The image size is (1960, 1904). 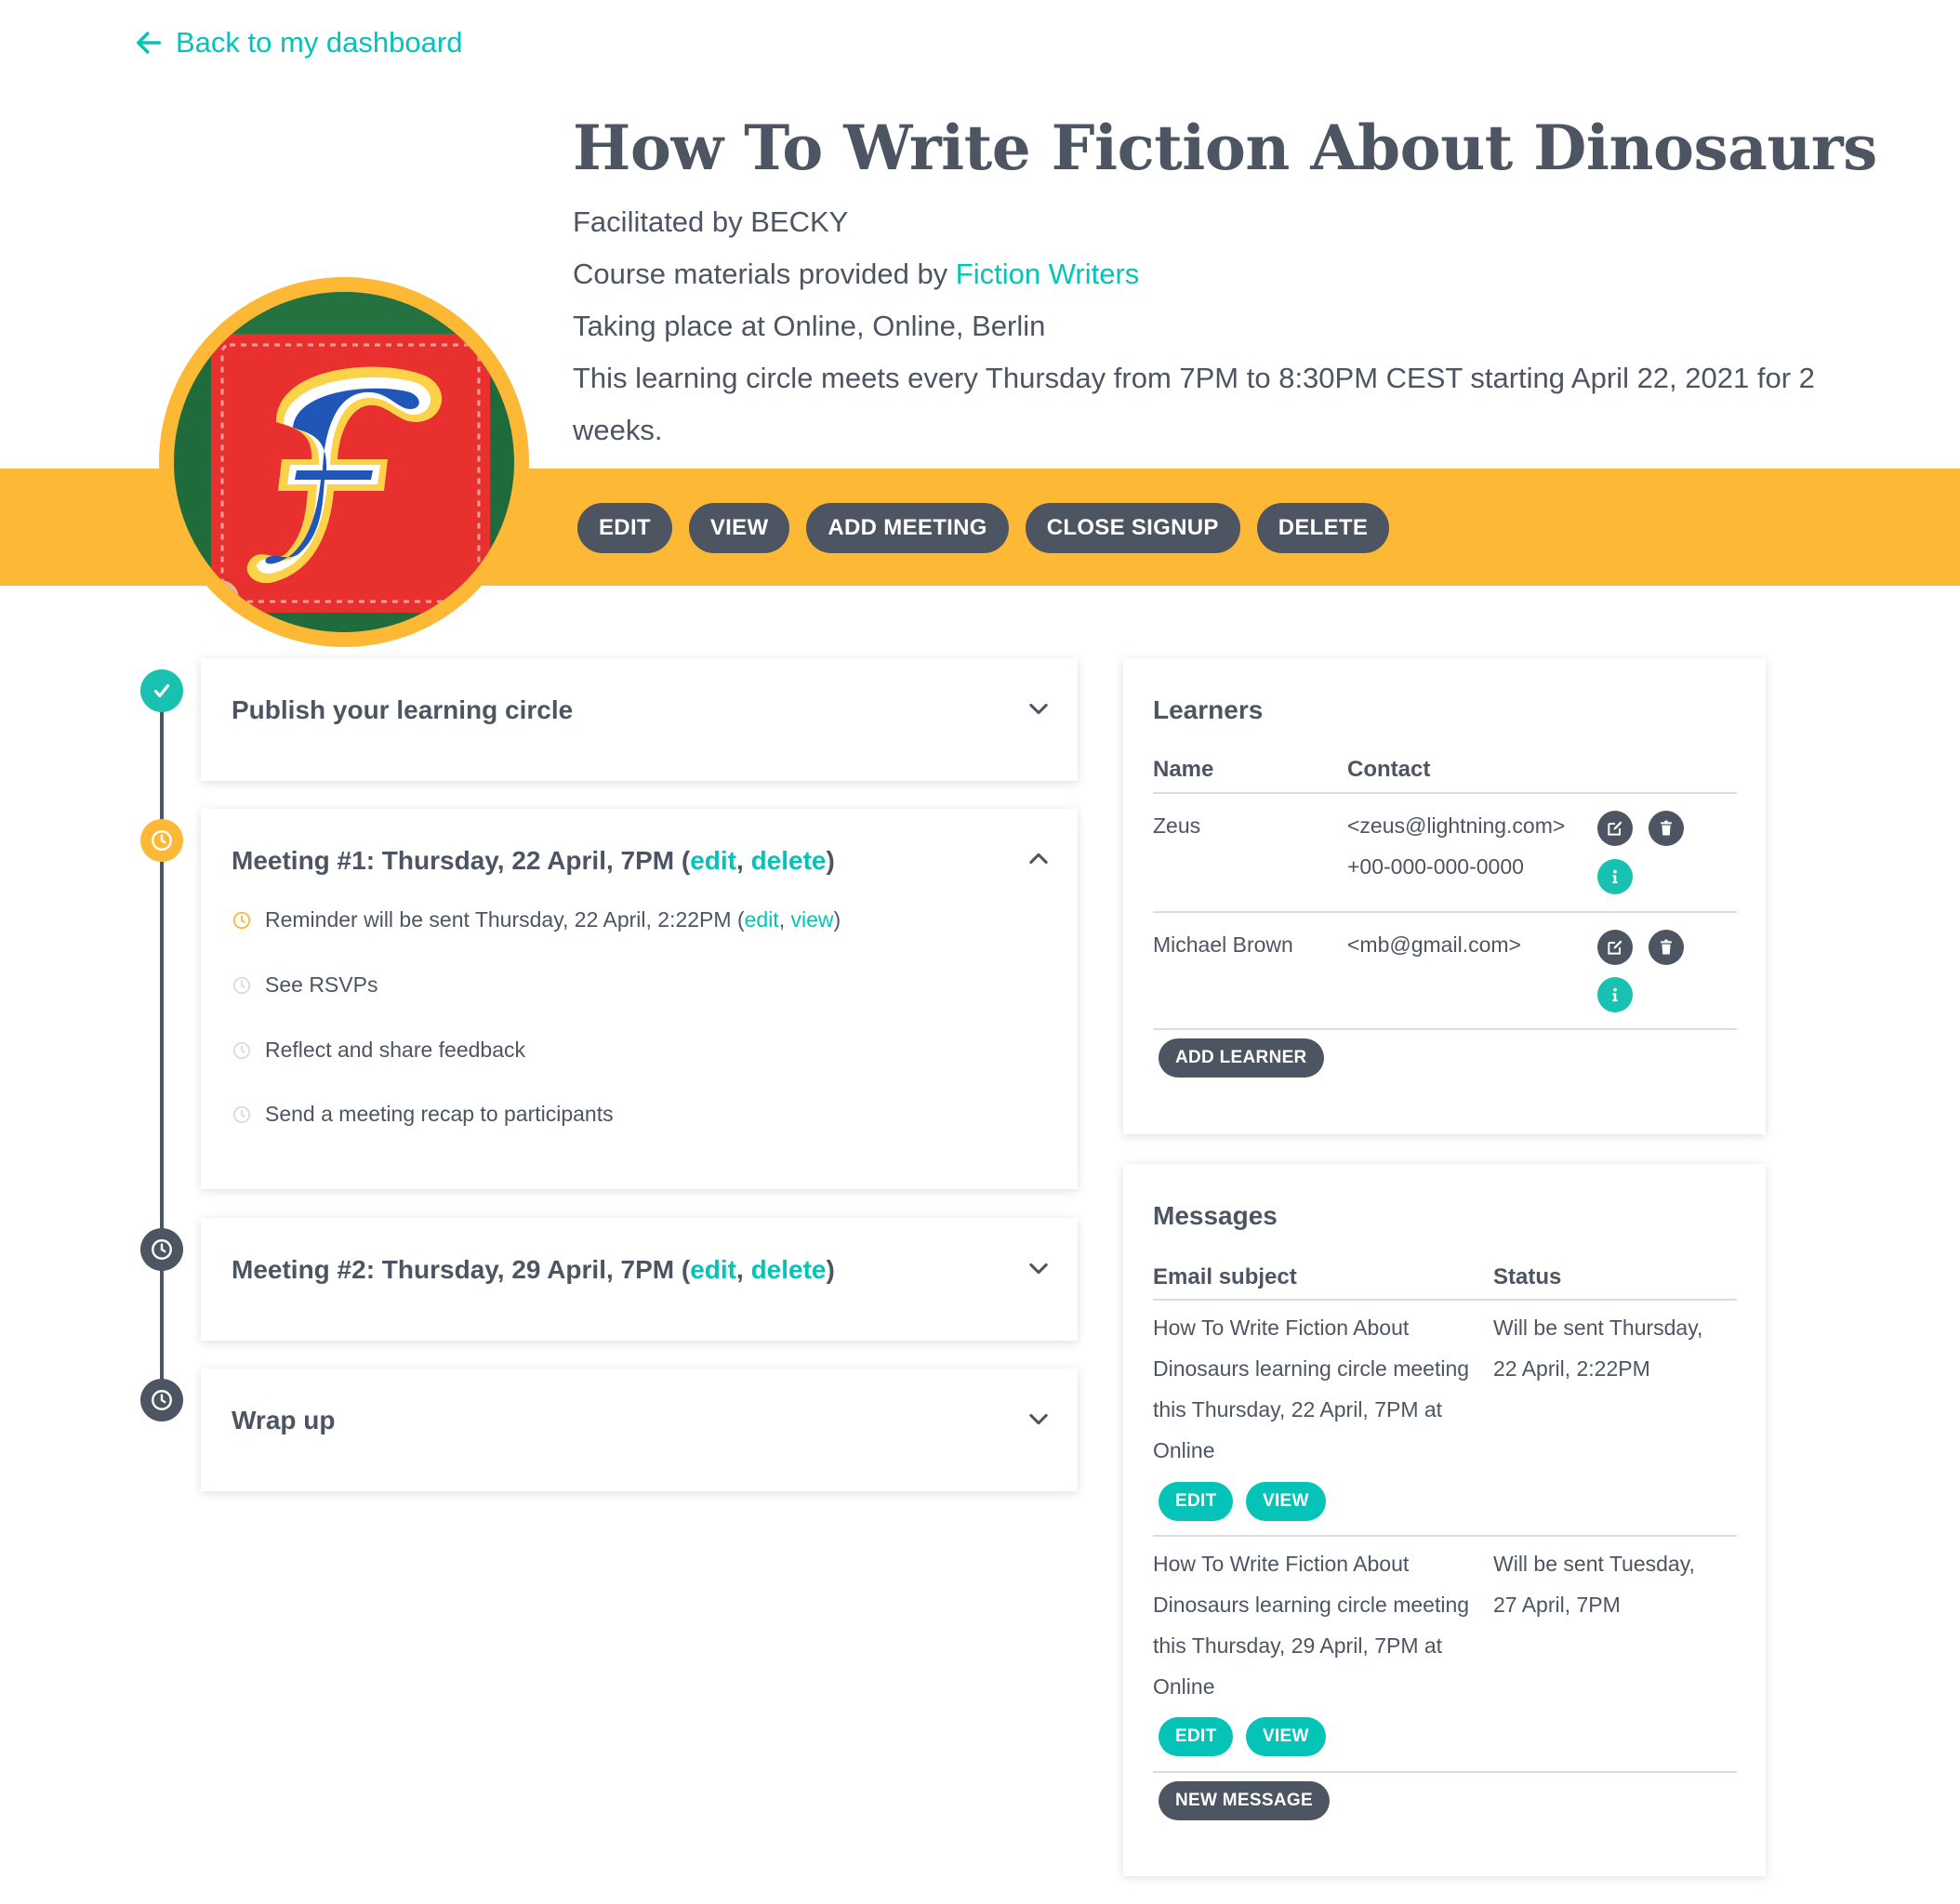 What do you see at coordinates (618, 430) in the screenshot?
I see `schedule-text-line-2: weeks.` at bounding box center [618, 430].